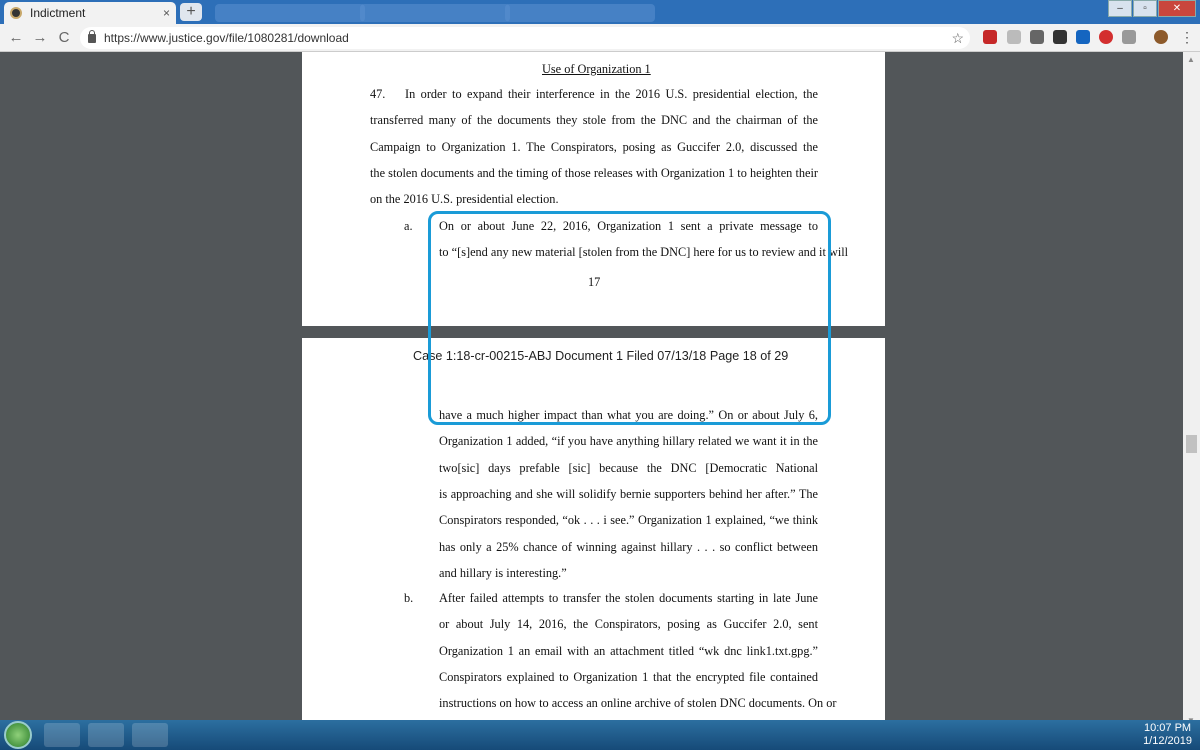 Image resolution: width=1200 pixels, height=750 pixels. I want to click on subparagraph-label-a: a., so click(408, 226).